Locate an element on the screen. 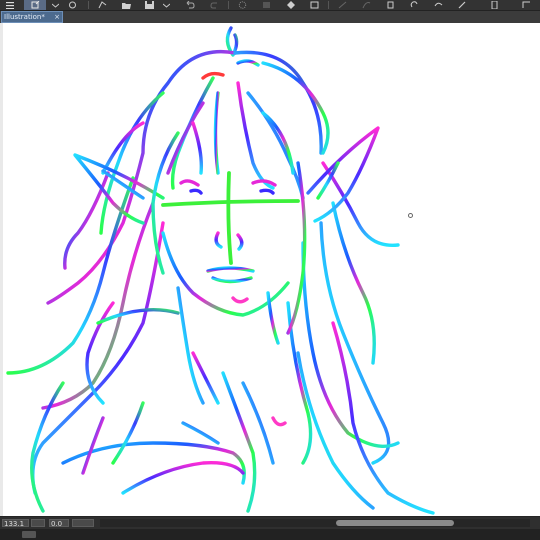  bottom-panel is located at coordinates (270, 534).